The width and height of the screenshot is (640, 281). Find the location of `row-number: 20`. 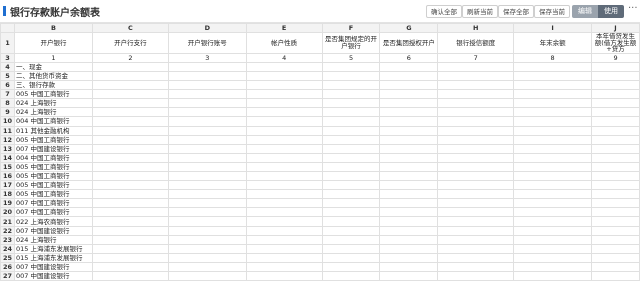

row-number: 20 is located at coordinates (7, 212).